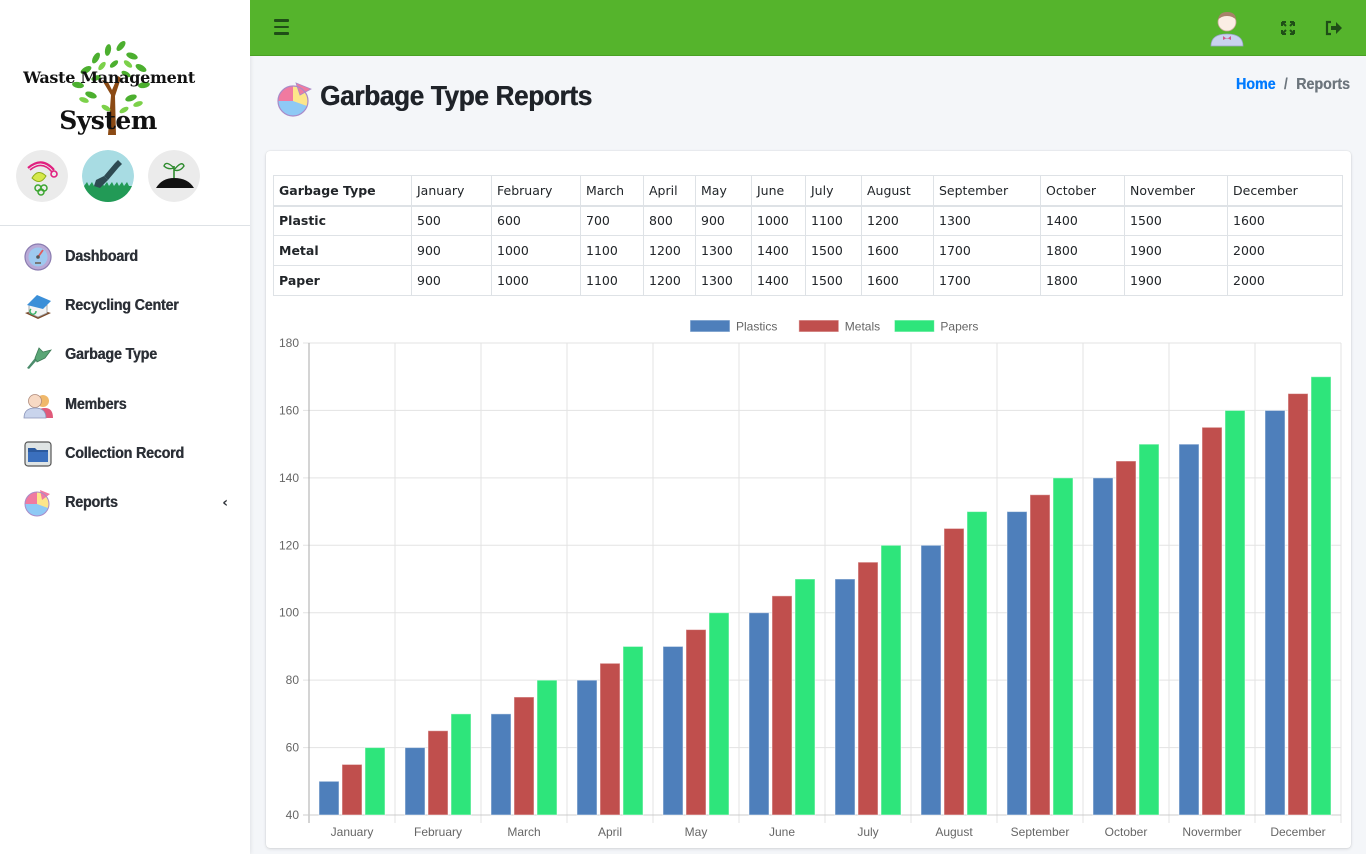 The width and height of the screenshot is (1366, 854). Describe the element at coordinates (289, 343) in the screenshot. I see `y-tick-label: 180` at that location.